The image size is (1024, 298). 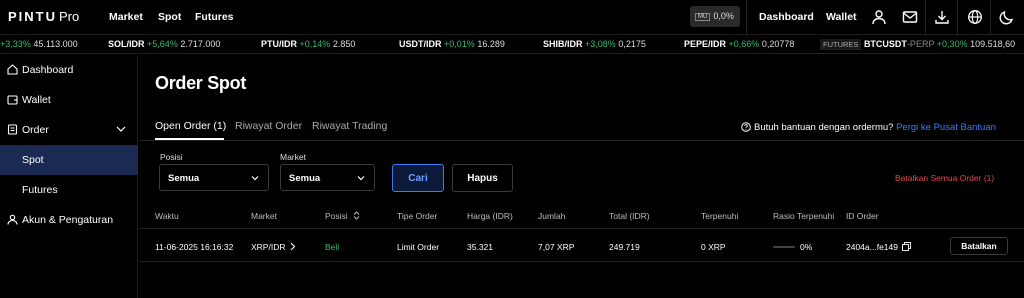 I want to click on sidebar-item-spot: Spot, so click(x=69, y=160).